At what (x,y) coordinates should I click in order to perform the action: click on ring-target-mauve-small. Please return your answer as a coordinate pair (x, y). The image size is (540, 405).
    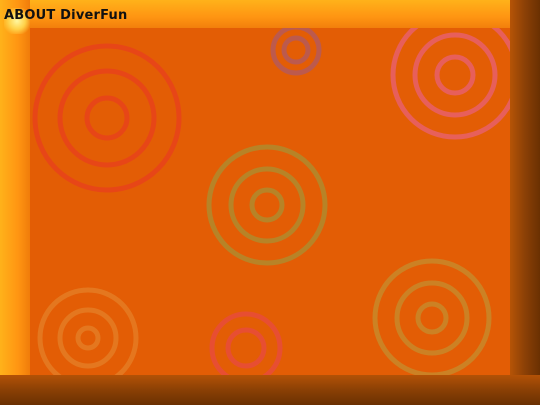
    Looking at the image, I should click on (296, 52).